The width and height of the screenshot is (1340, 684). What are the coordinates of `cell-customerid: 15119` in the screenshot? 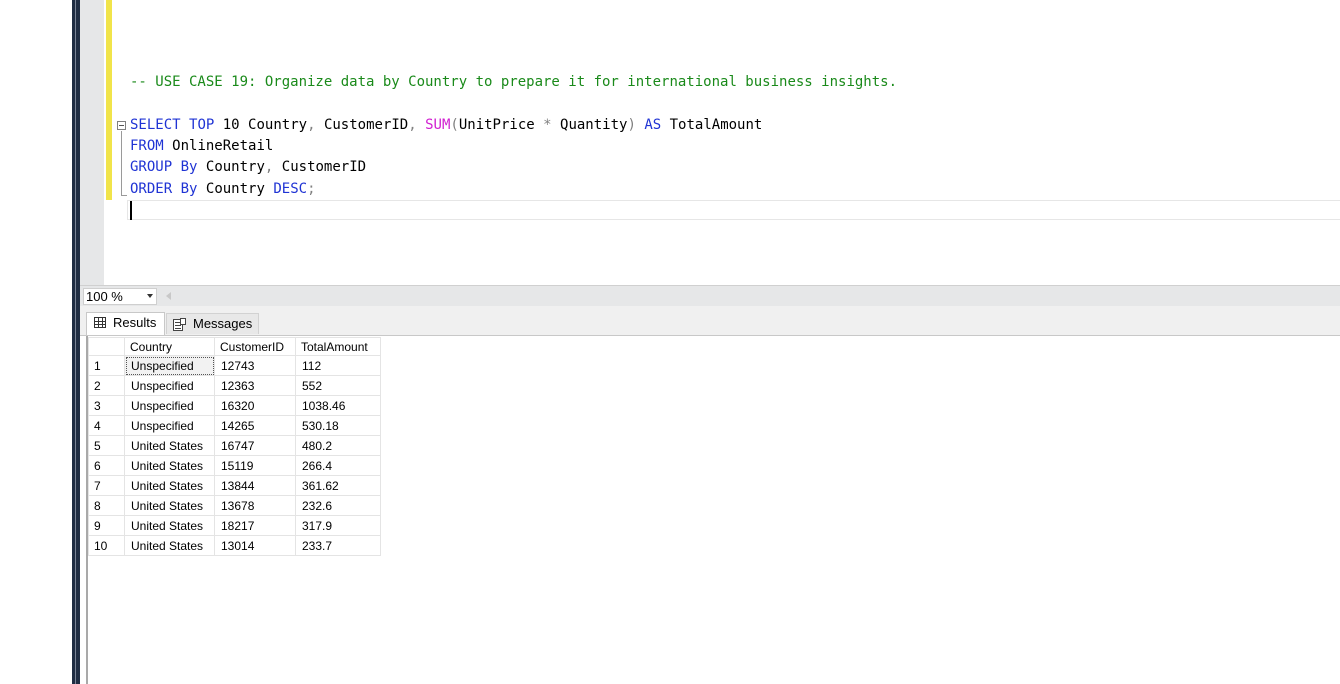 It's located at (255, 465).